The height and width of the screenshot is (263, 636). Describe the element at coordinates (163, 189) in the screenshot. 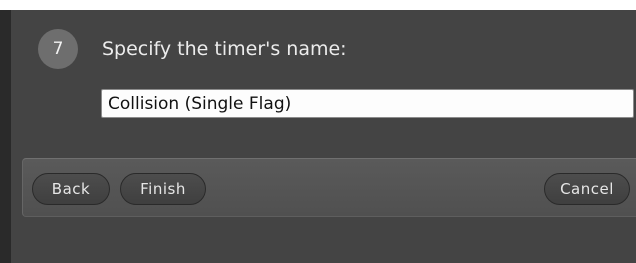

I see `finish-button: Finish` at that location.